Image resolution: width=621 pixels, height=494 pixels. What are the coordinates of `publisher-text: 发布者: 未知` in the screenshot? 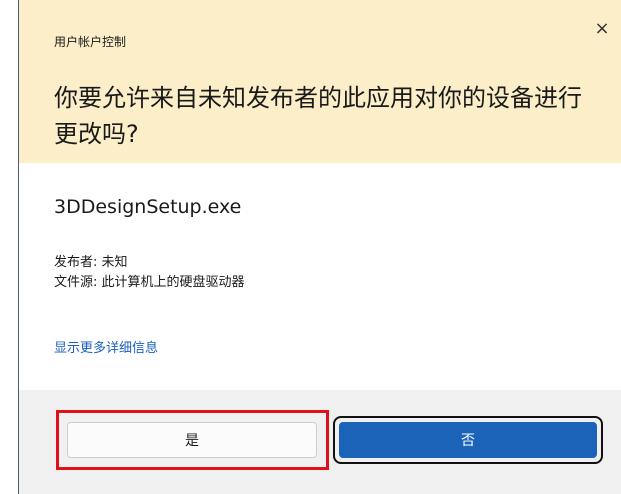 It's located at (91, 262).